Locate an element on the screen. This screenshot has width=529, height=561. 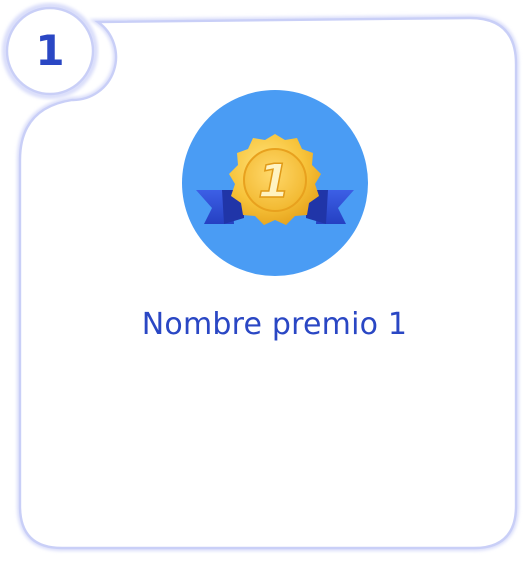
medal-number: 1 is located at coordinates (274, 181).